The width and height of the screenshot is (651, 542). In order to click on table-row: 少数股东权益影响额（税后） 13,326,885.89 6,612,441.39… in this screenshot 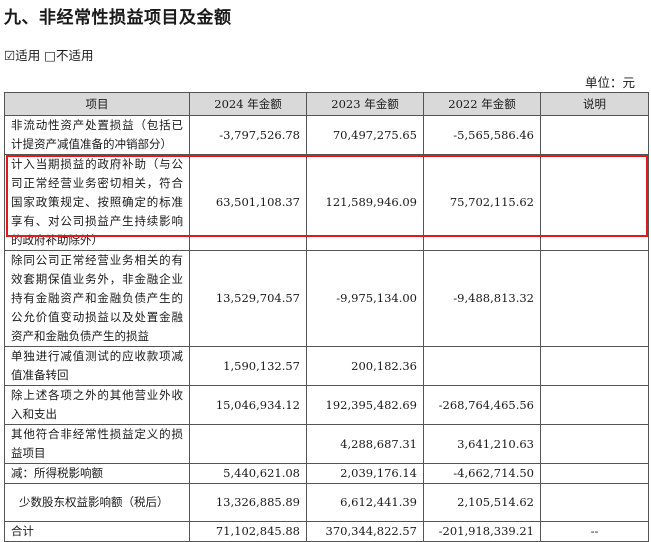, I will do `click(326, 502)`.